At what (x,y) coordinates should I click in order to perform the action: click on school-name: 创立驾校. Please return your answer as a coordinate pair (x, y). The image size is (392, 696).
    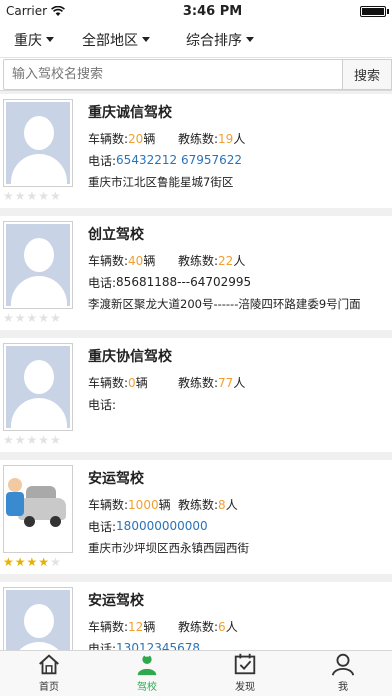
    Looking at the image, I should click on (116, 235).